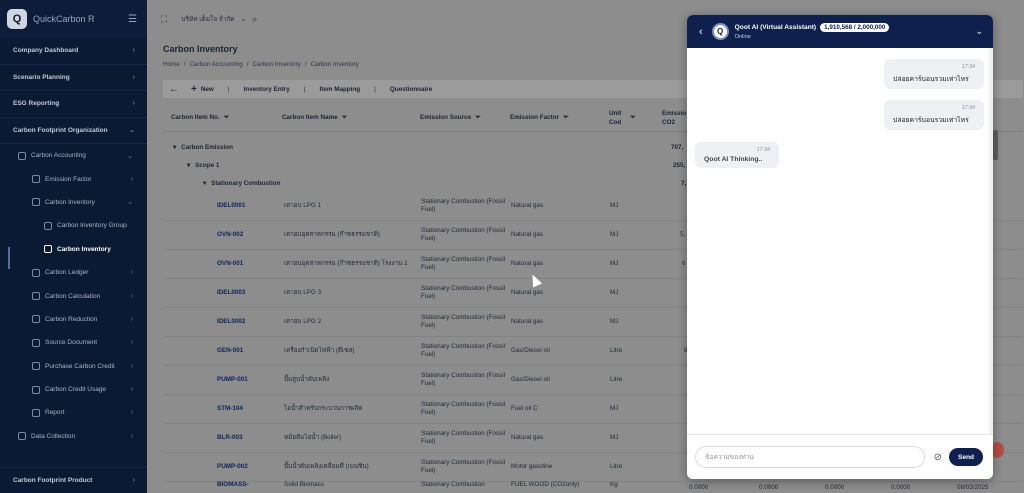 The height and width of the screenshot is (493, 1024). I want to click on sidebar-item-carbon-calculation: Carbon Calculation ›, so click(73, 295).